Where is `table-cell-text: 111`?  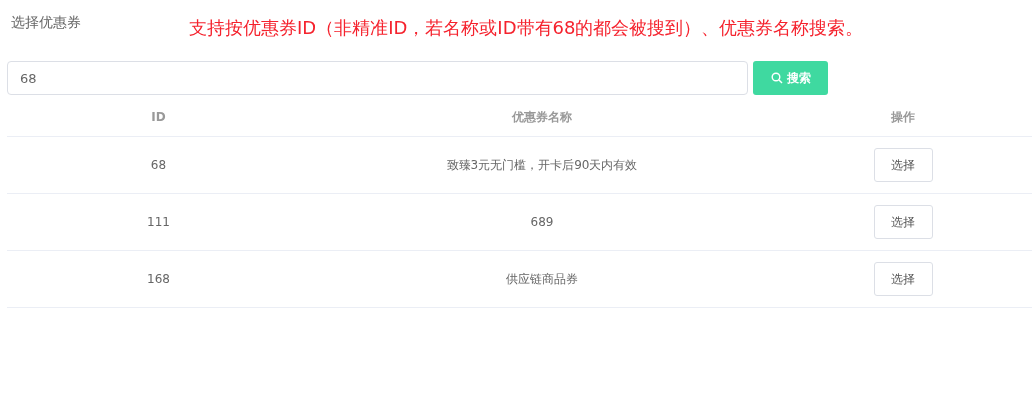
table-cell-text: 111 is located at coordinates (158, 222).